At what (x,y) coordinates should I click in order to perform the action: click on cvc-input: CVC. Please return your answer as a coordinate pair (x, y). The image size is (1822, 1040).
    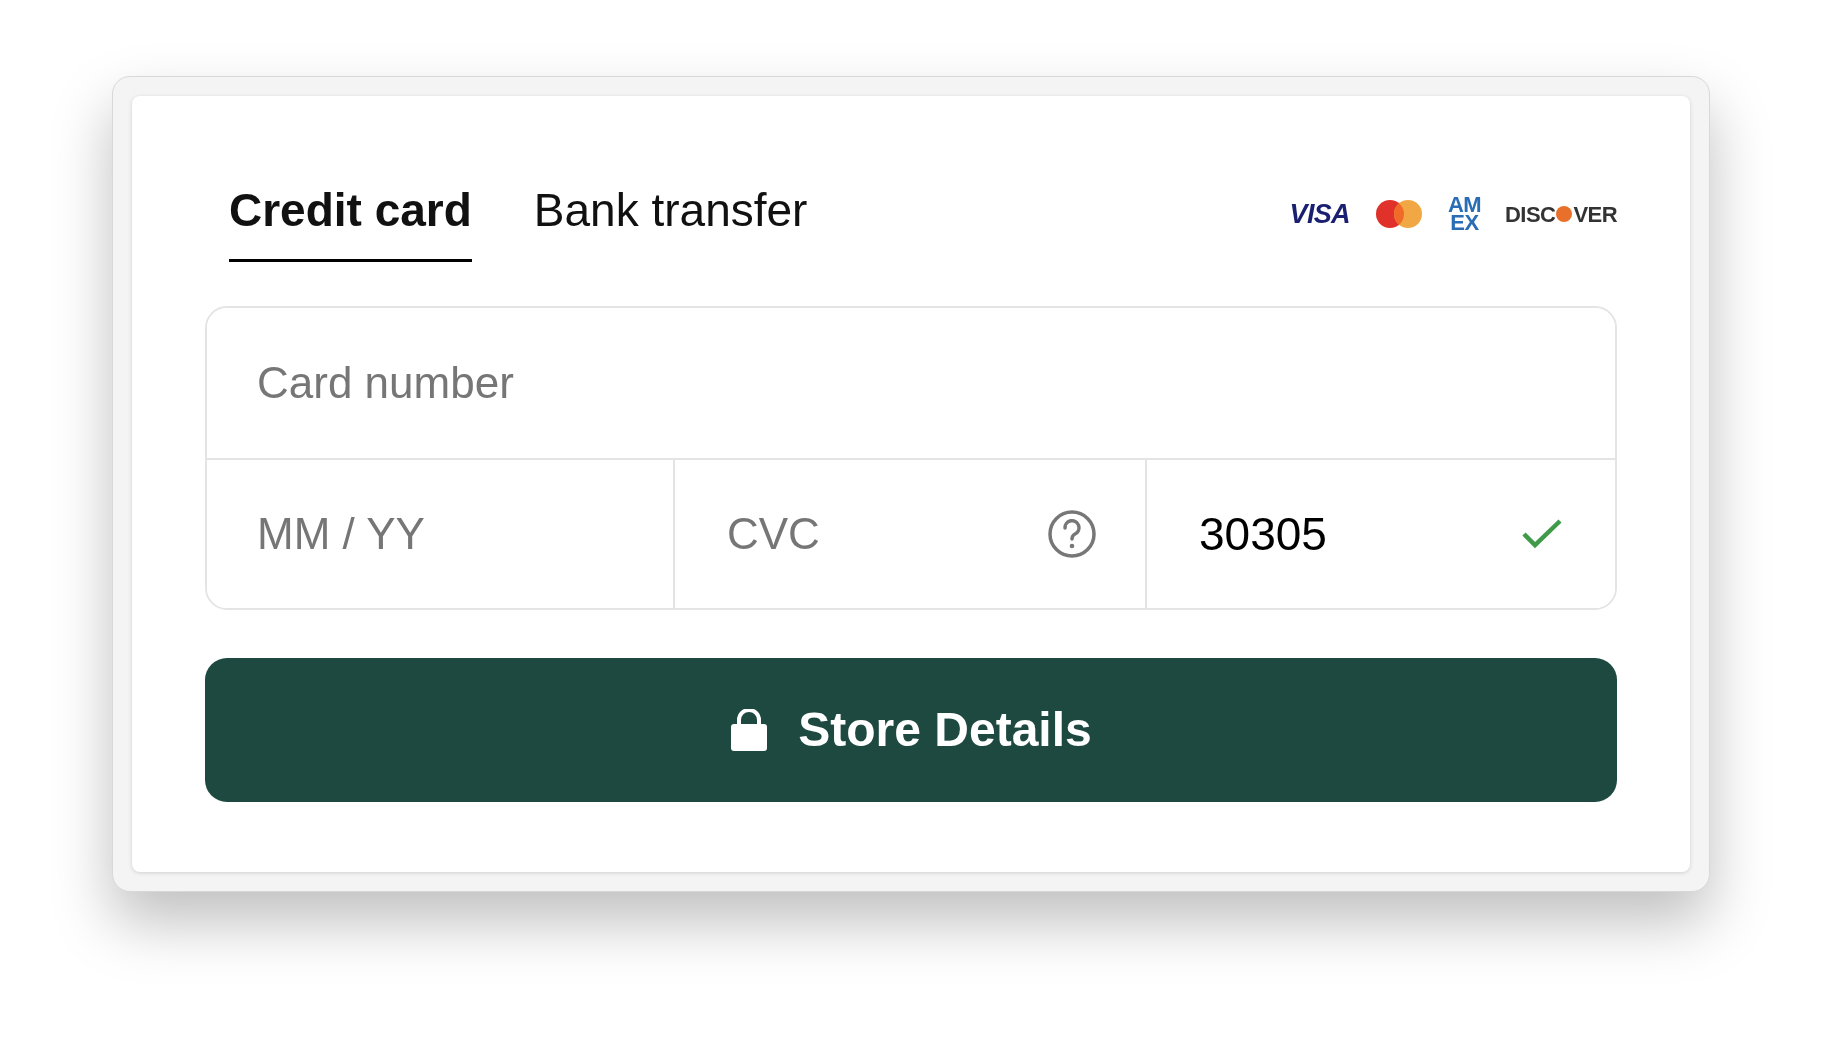
    Looking at the image, I should click on (861, 534).